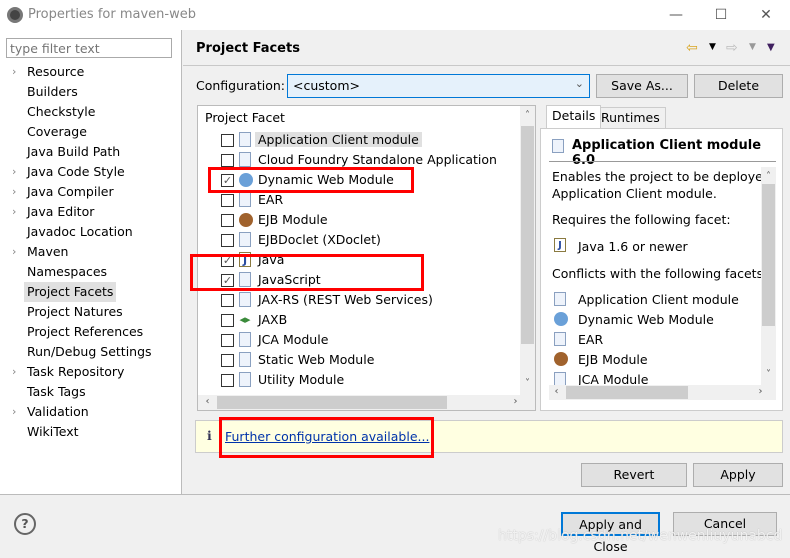  Describe the element at coordinates (676, 15) in the screenshot. I see `minimize-button: —` at that location.